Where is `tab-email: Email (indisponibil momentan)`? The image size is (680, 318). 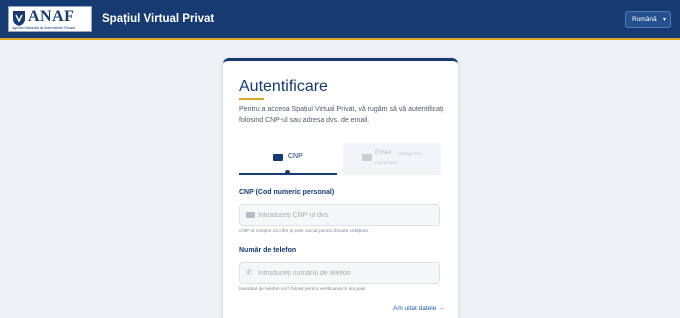 tab-email: Email (indisponibil momentan) is located at coordinates (392, 159).